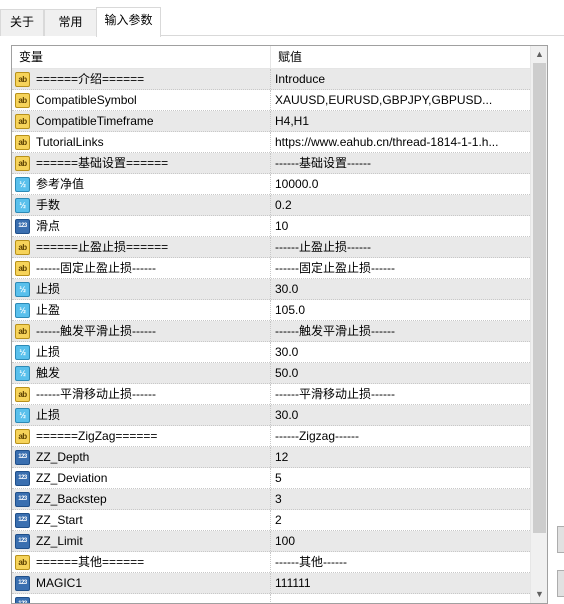 The width and height of the screenshot is (564, 604). Describe the element at coordinates (401, 373) in the screenshot. I see `parameter-value: 50.0` at that location.